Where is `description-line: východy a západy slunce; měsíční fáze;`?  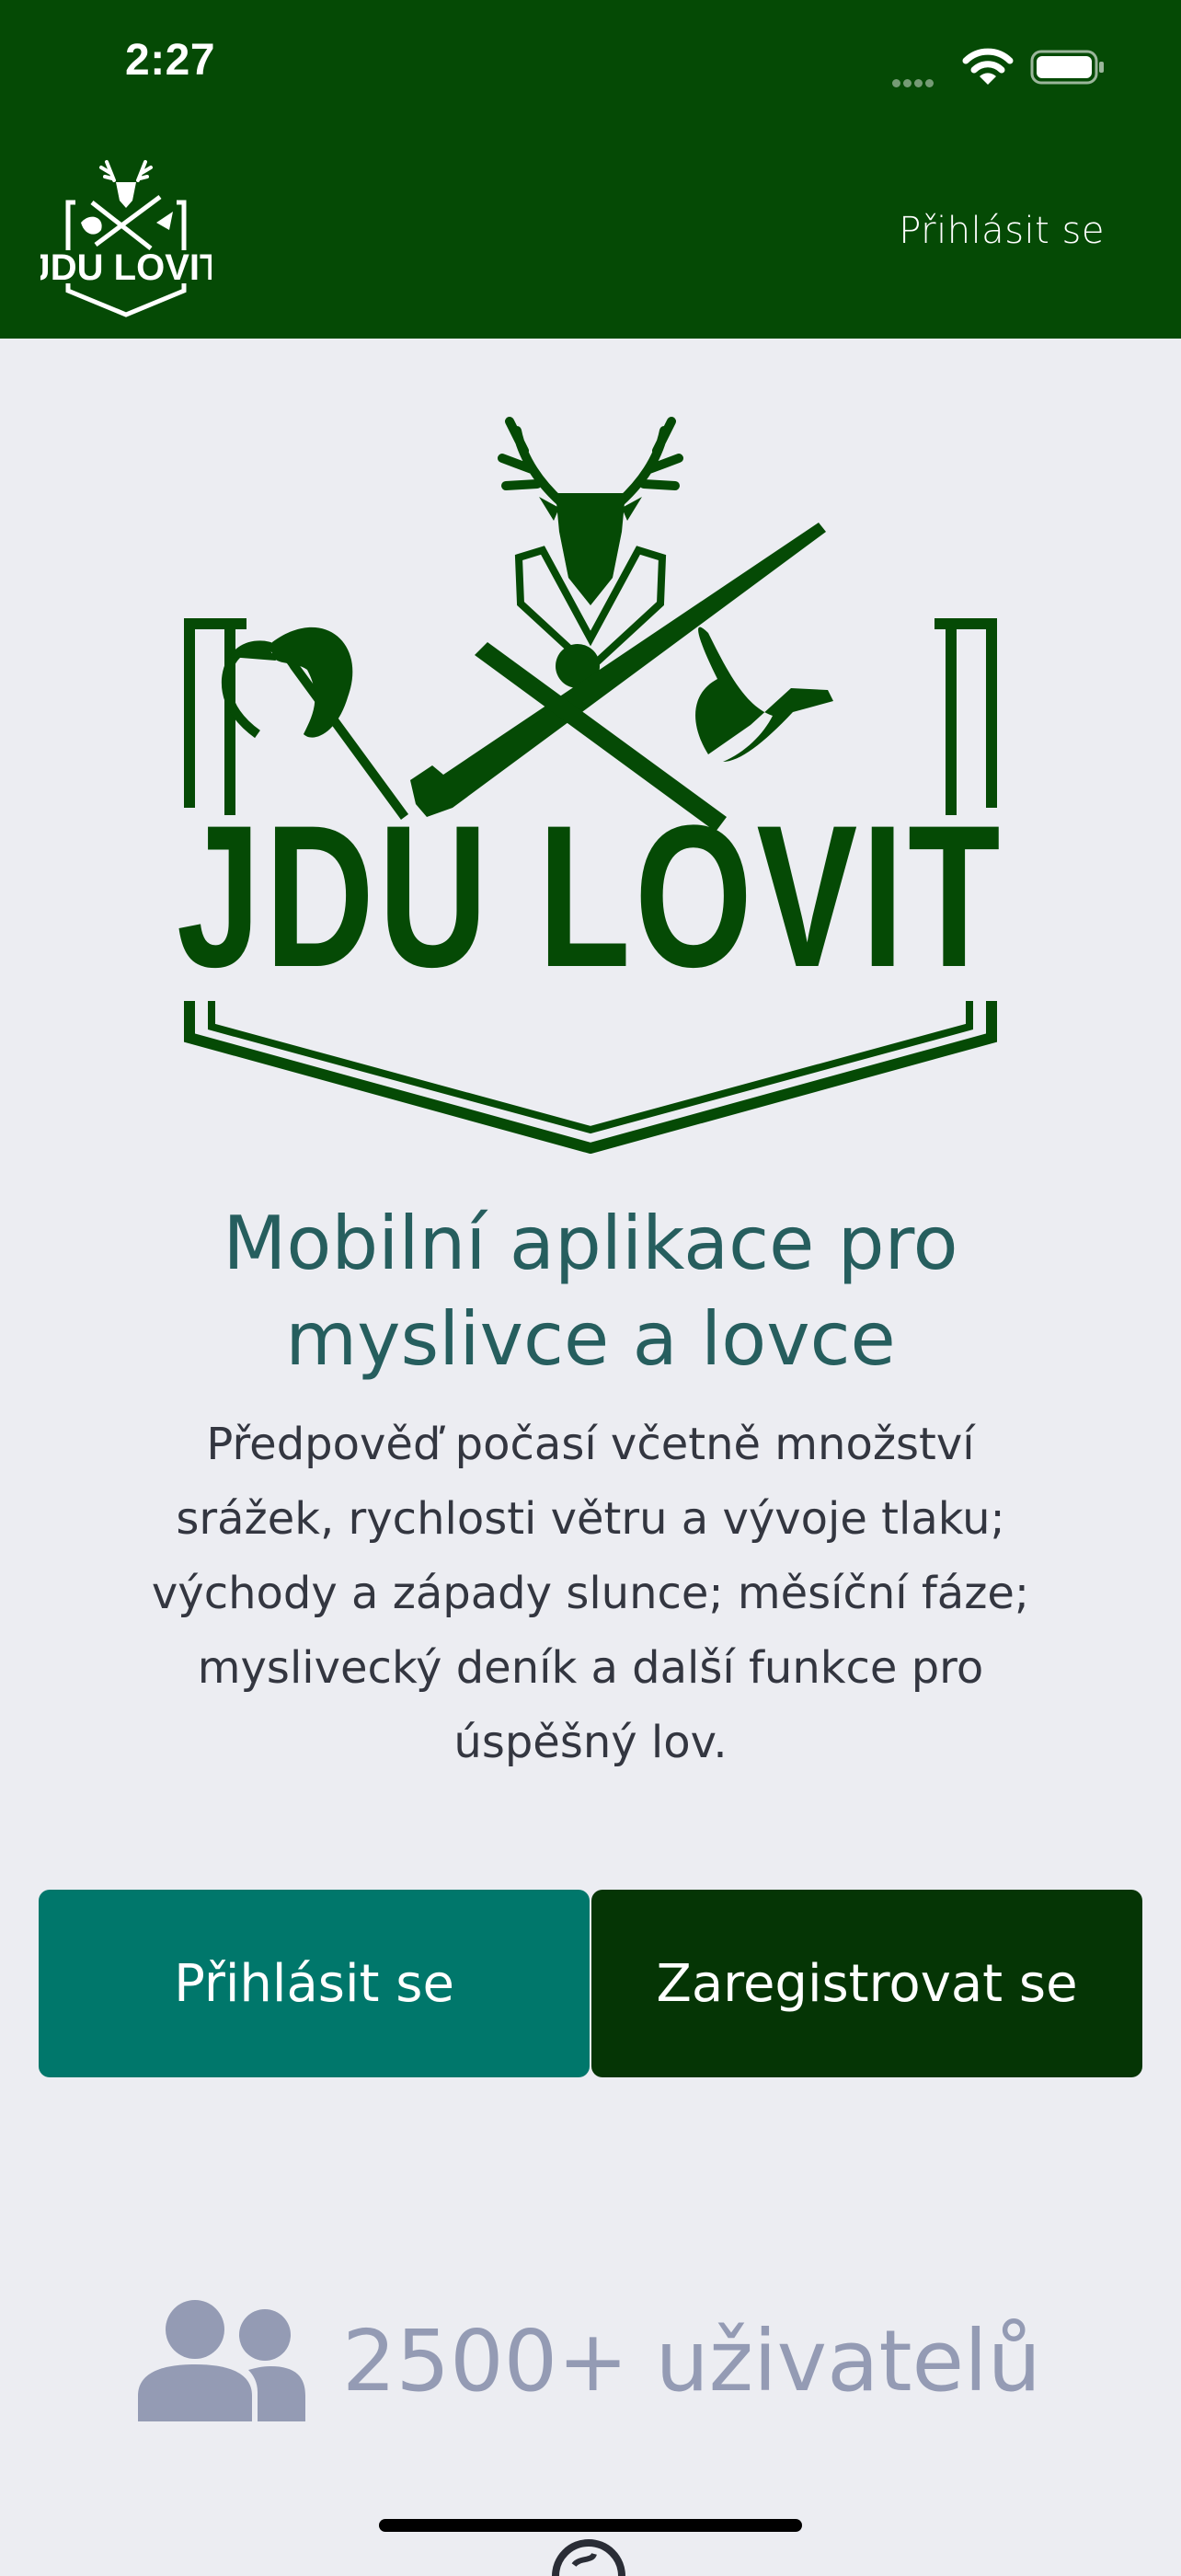 description-line: východy a západy slunce; měsíční fáze; is located at coordinates (590, 1593).